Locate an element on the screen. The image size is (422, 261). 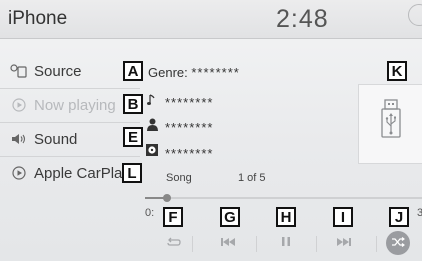
sidebar-item-source: Source is located at coordinates (70, 71).